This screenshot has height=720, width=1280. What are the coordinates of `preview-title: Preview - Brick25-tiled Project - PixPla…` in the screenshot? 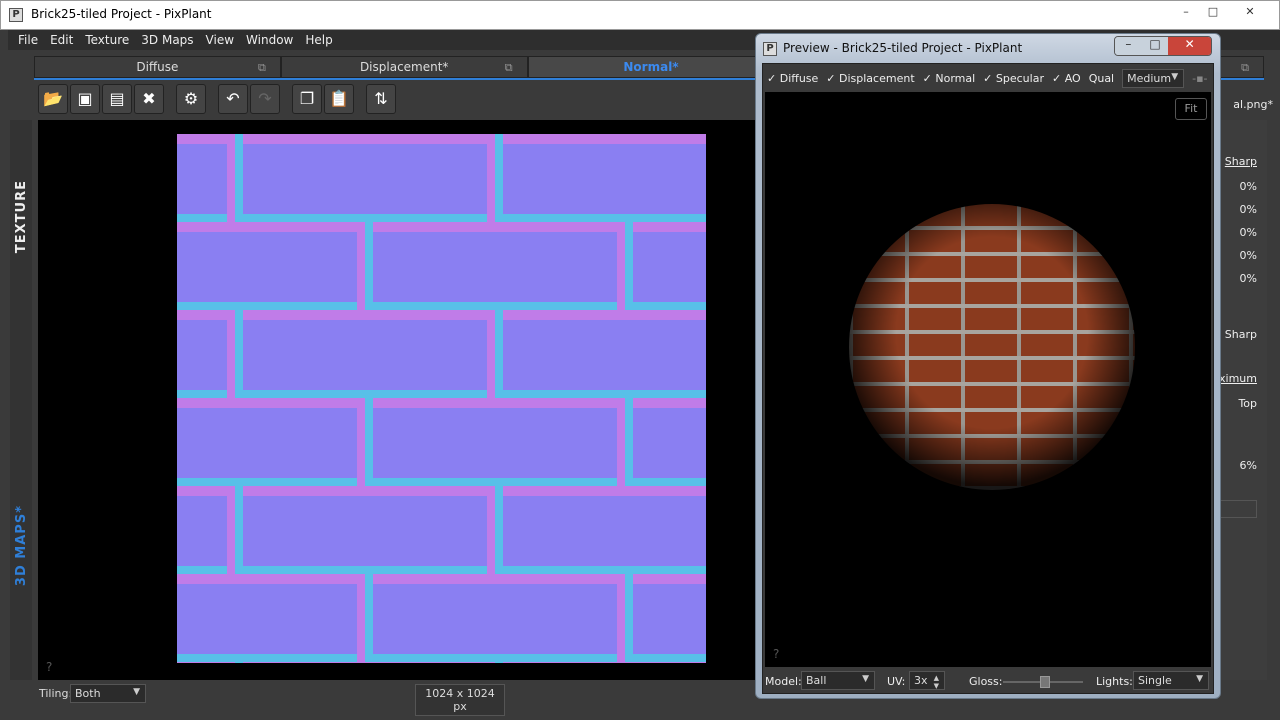 It's located at (903, 48).